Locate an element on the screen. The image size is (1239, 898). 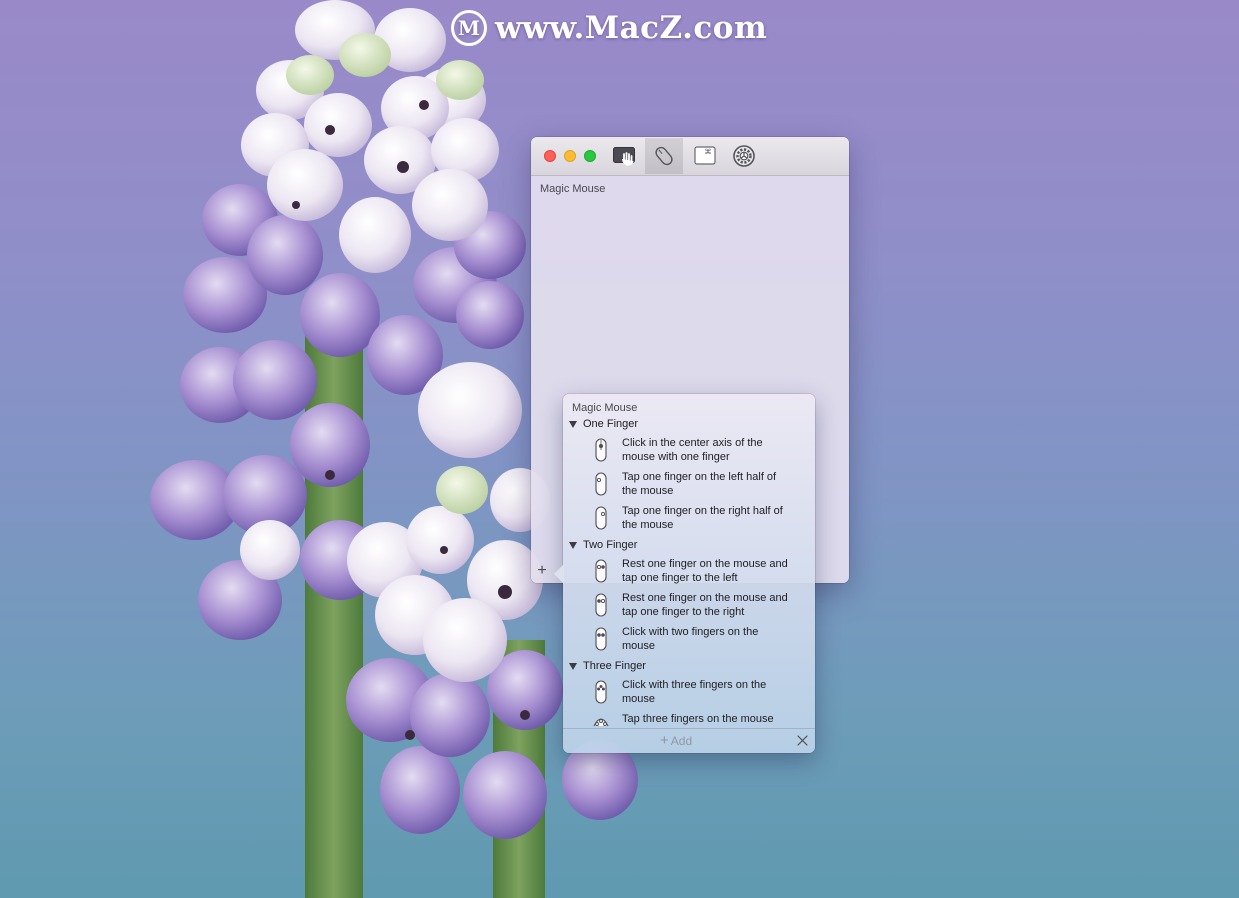
close-icon is located at coordinates (802, 740).